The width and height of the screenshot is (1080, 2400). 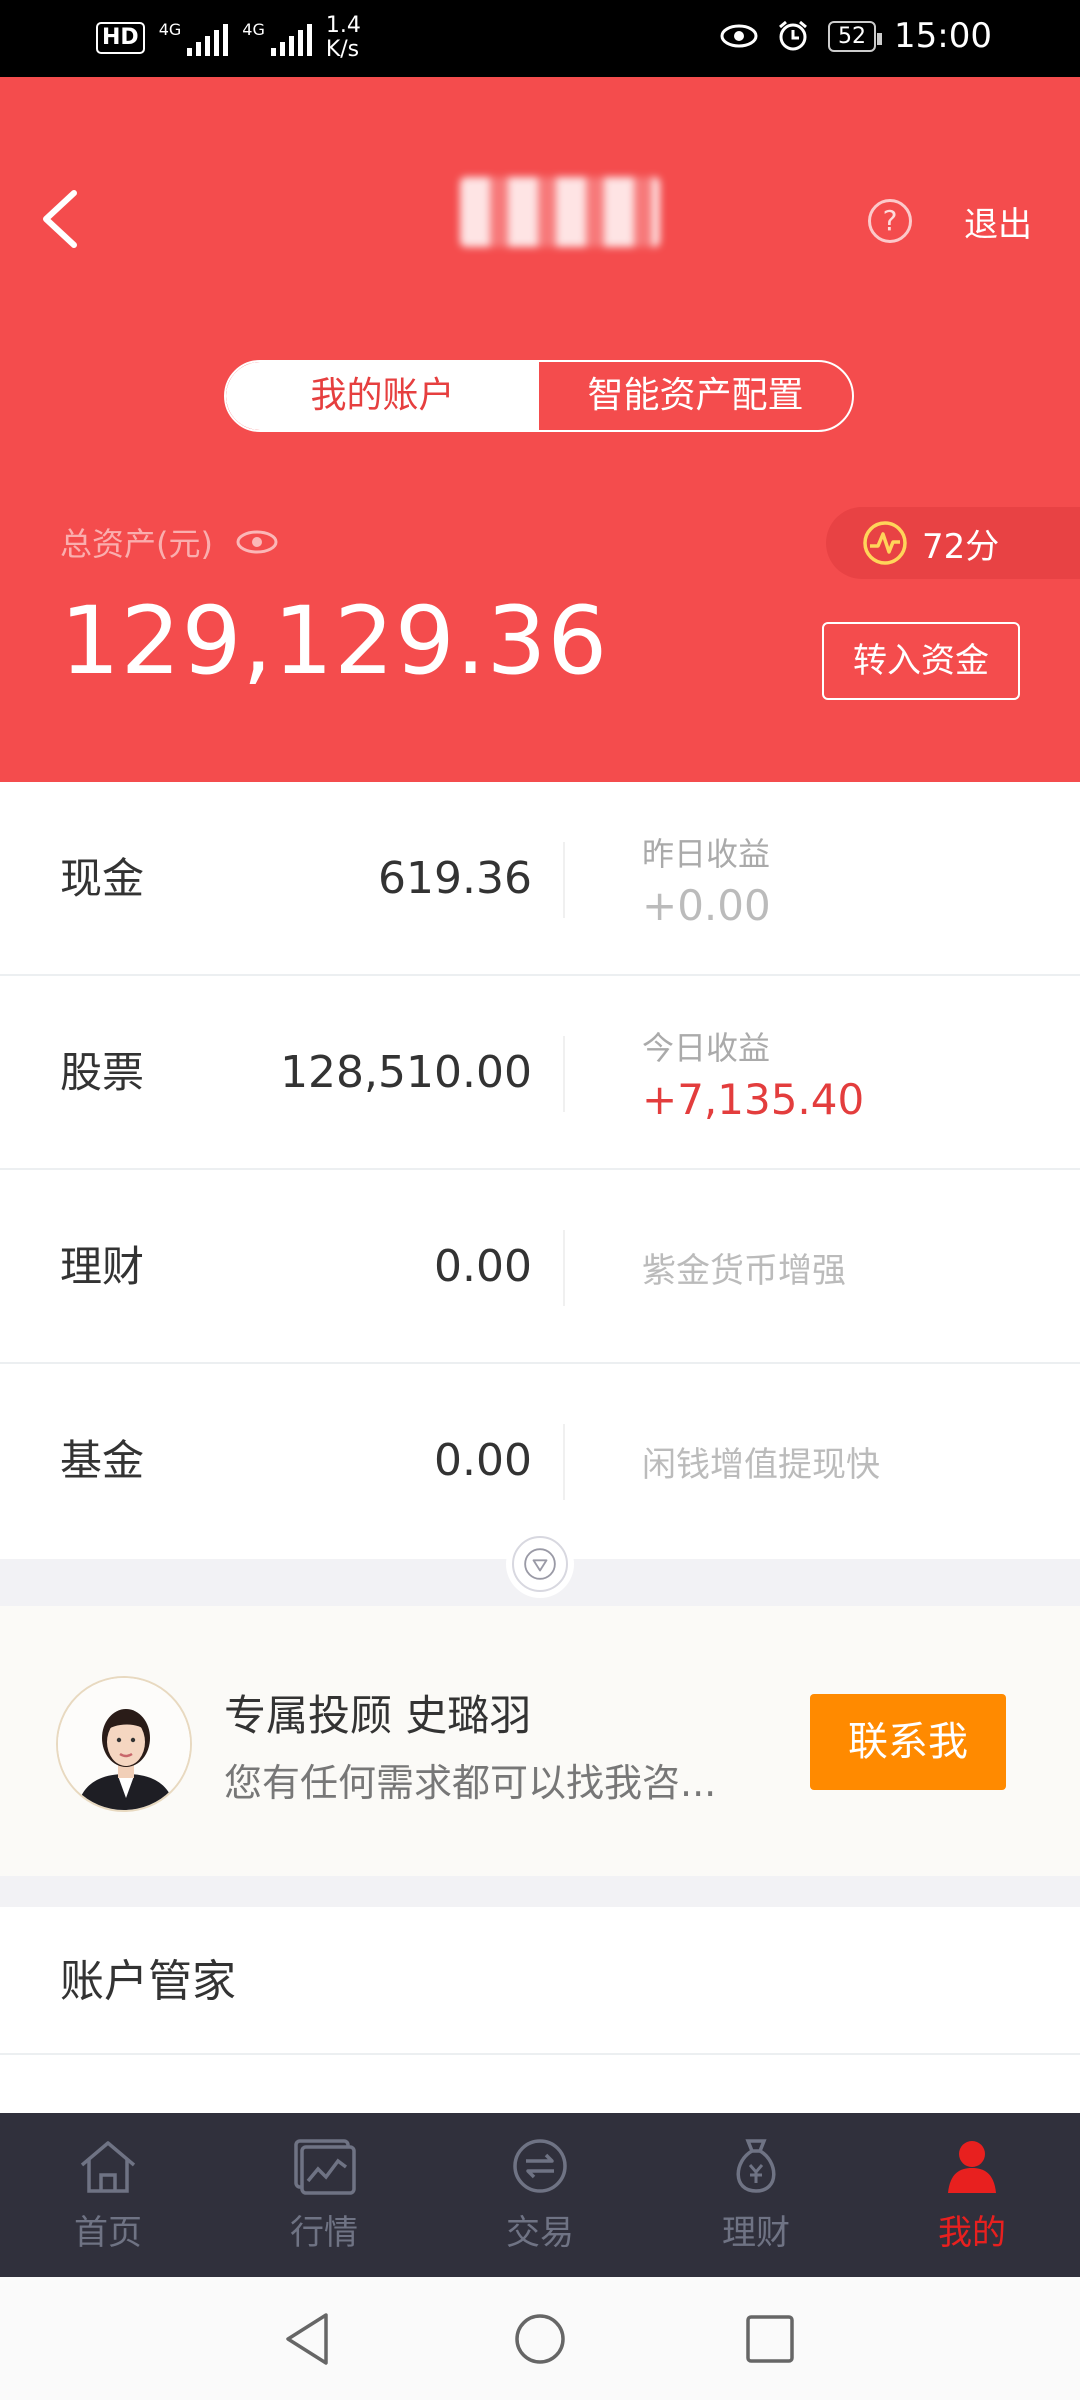 I want to click on income-value: +0.00, so click(x=706, y=905).